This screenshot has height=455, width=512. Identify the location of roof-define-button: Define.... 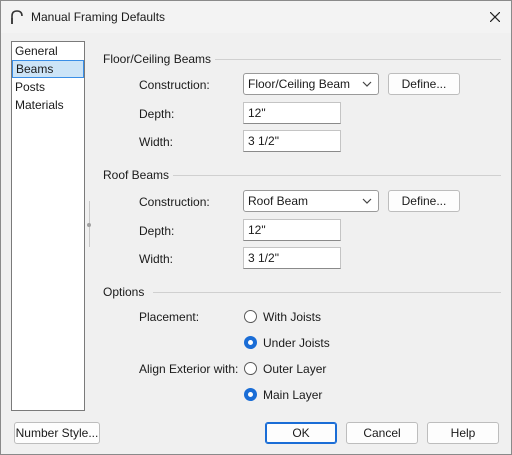
(424, 201).